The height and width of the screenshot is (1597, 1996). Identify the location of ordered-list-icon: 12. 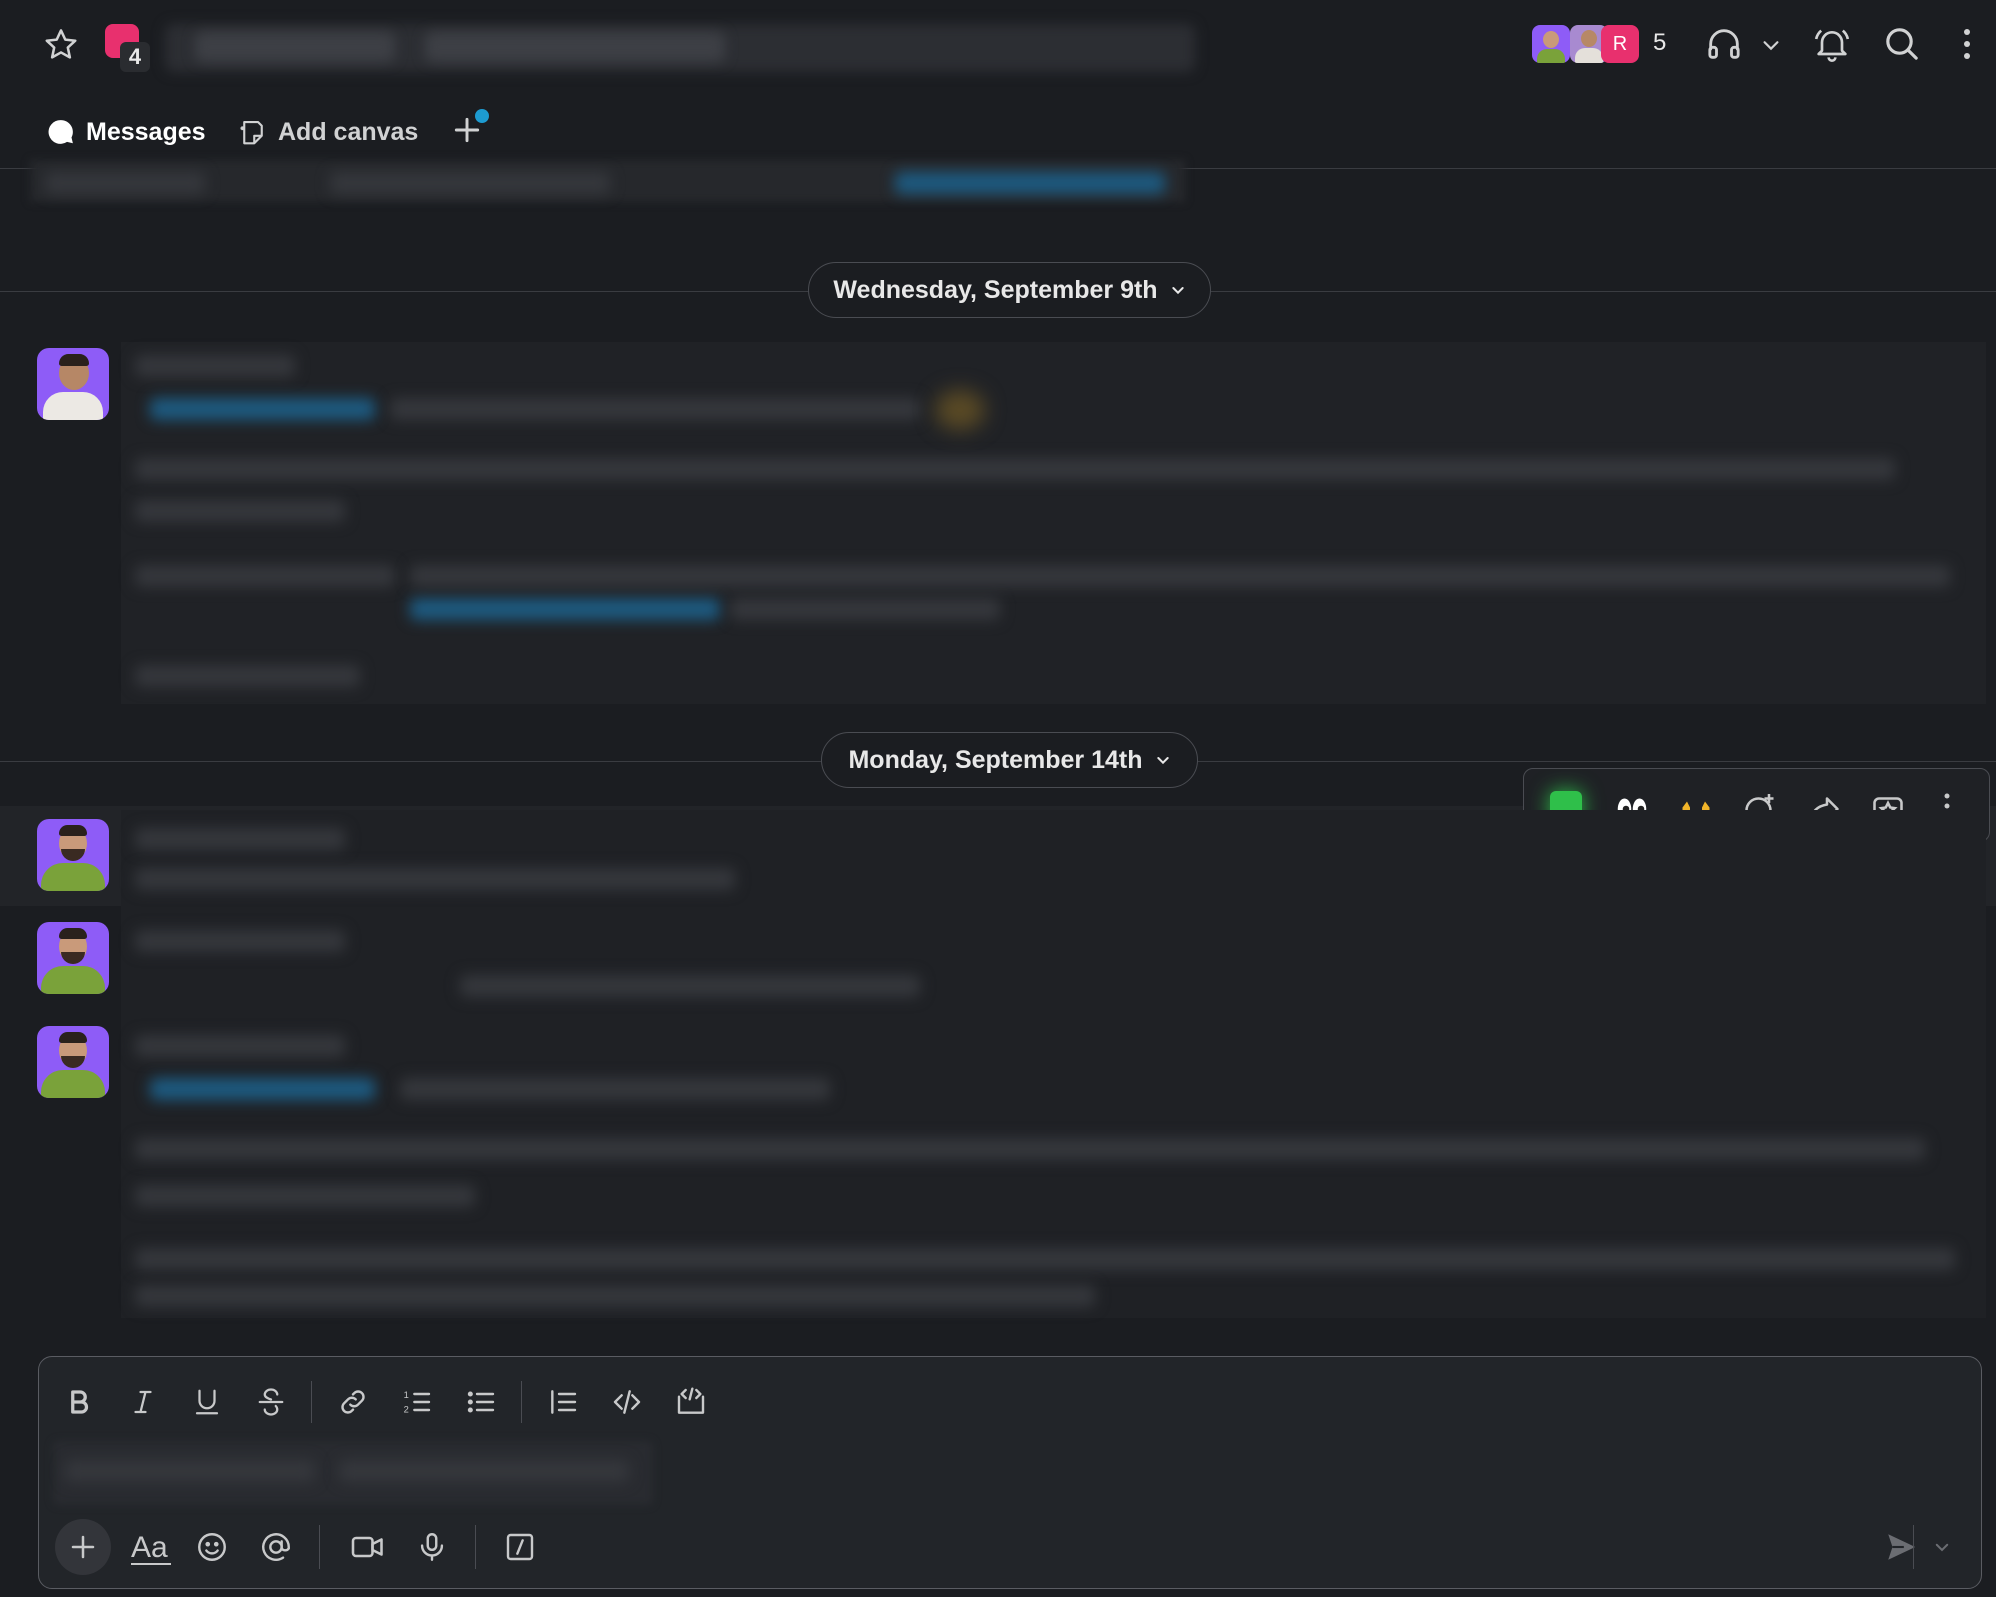
(417, 1402).